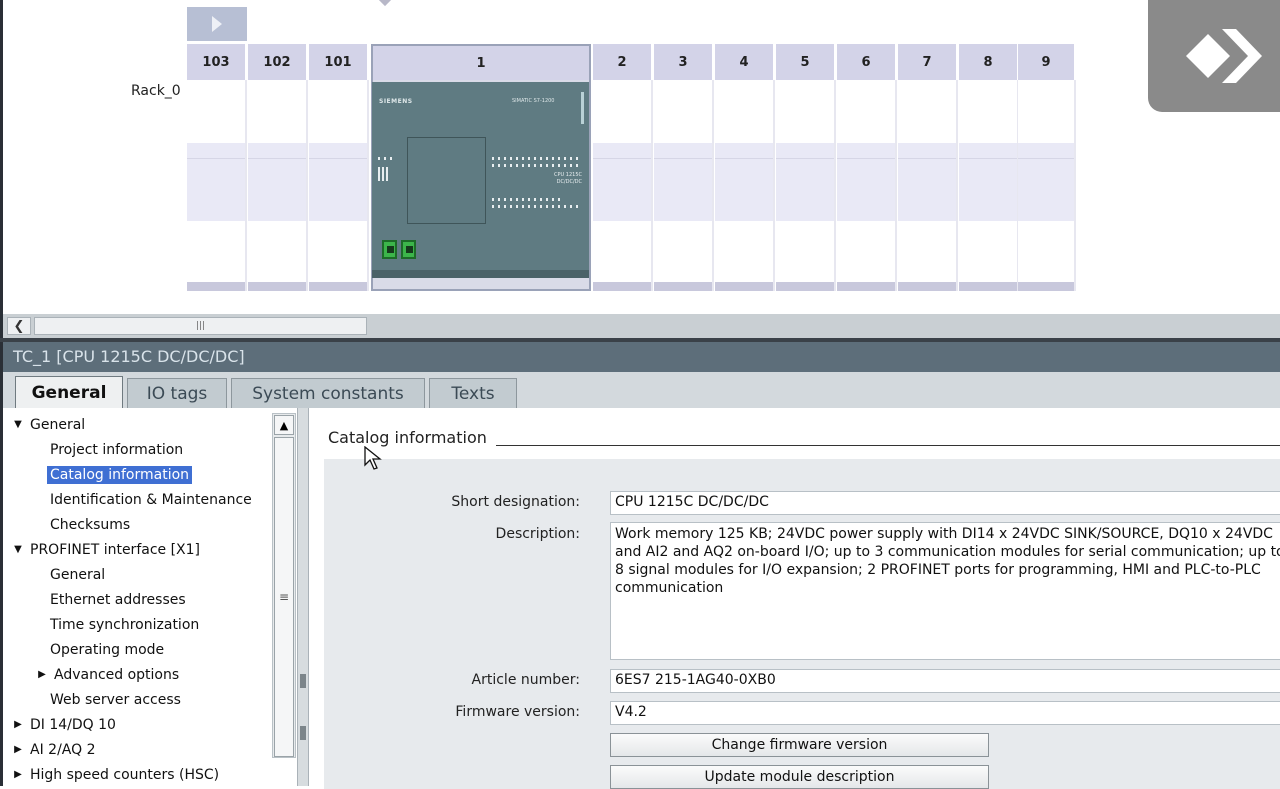 The height and width of the screenshot is (789, 1280). What do you see at coordinates (115, 549) in the screenshot?
I see `tree-item-label: PROFINET interface [X1]` at bounding box center [115, 549].